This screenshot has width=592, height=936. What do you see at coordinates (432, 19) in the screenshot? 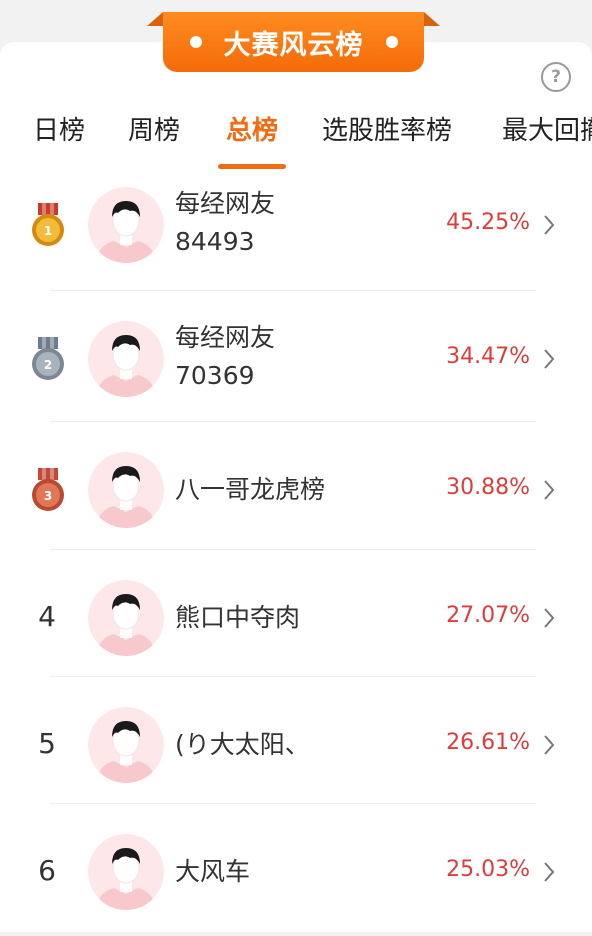
I see `banner-fold-right` at bounding box center [432, 19].